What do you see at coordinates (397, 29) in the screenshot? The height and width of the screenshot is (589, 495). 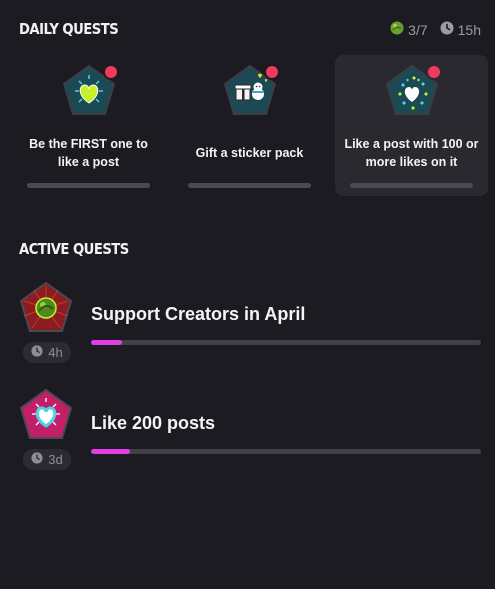 I see `green-orb-icon` at bounding box center [397, 29].